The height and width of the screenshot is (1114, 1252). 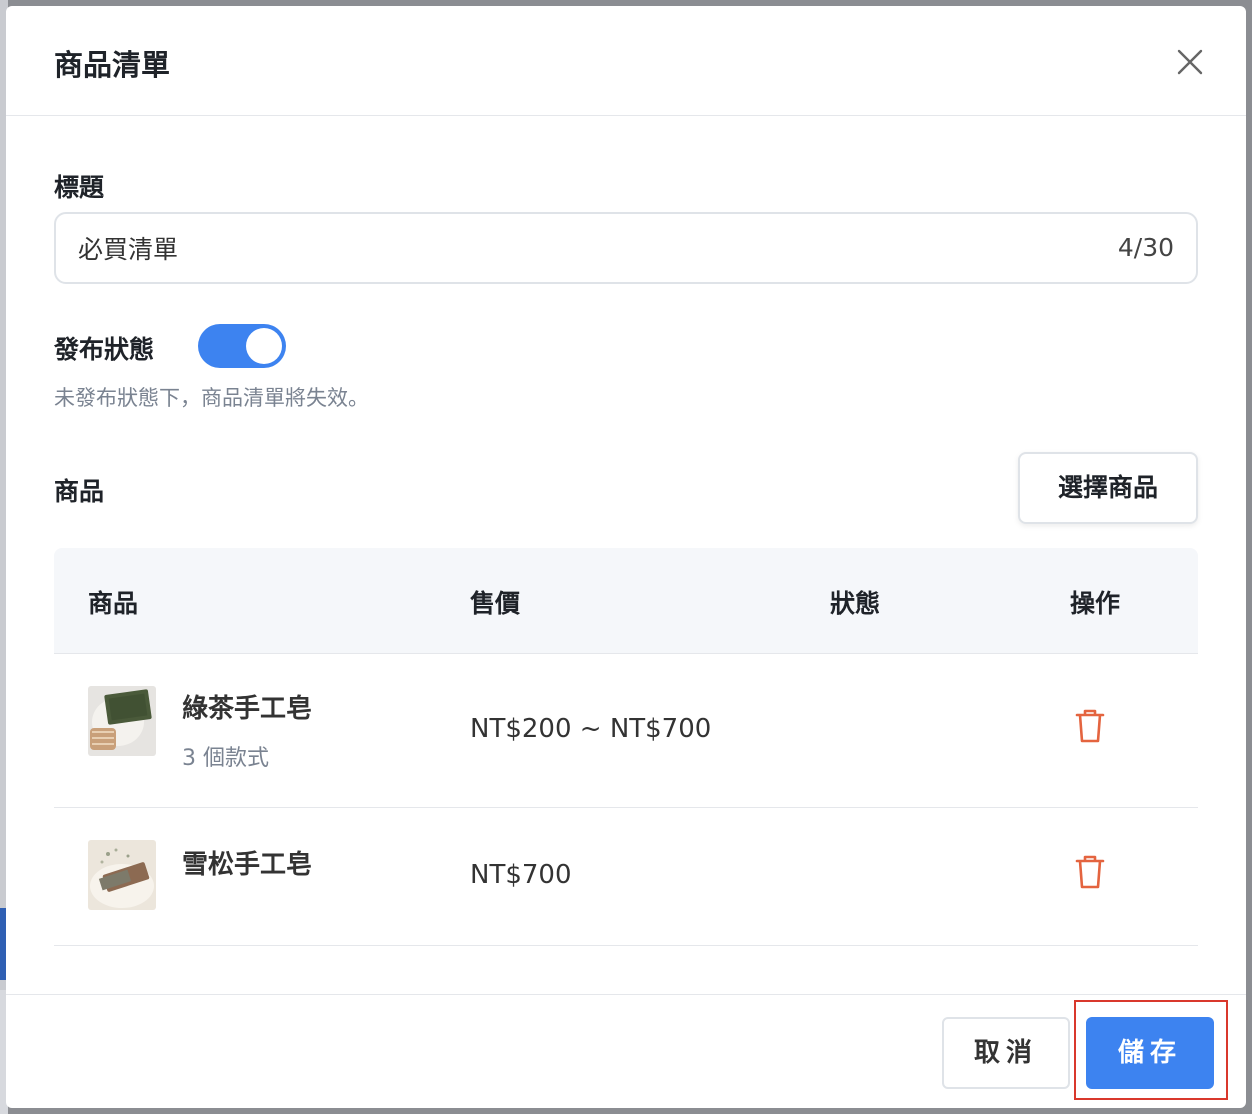 I want to click on table-row: 雪松手工皂 NT$700, so click(x=626, y=877).